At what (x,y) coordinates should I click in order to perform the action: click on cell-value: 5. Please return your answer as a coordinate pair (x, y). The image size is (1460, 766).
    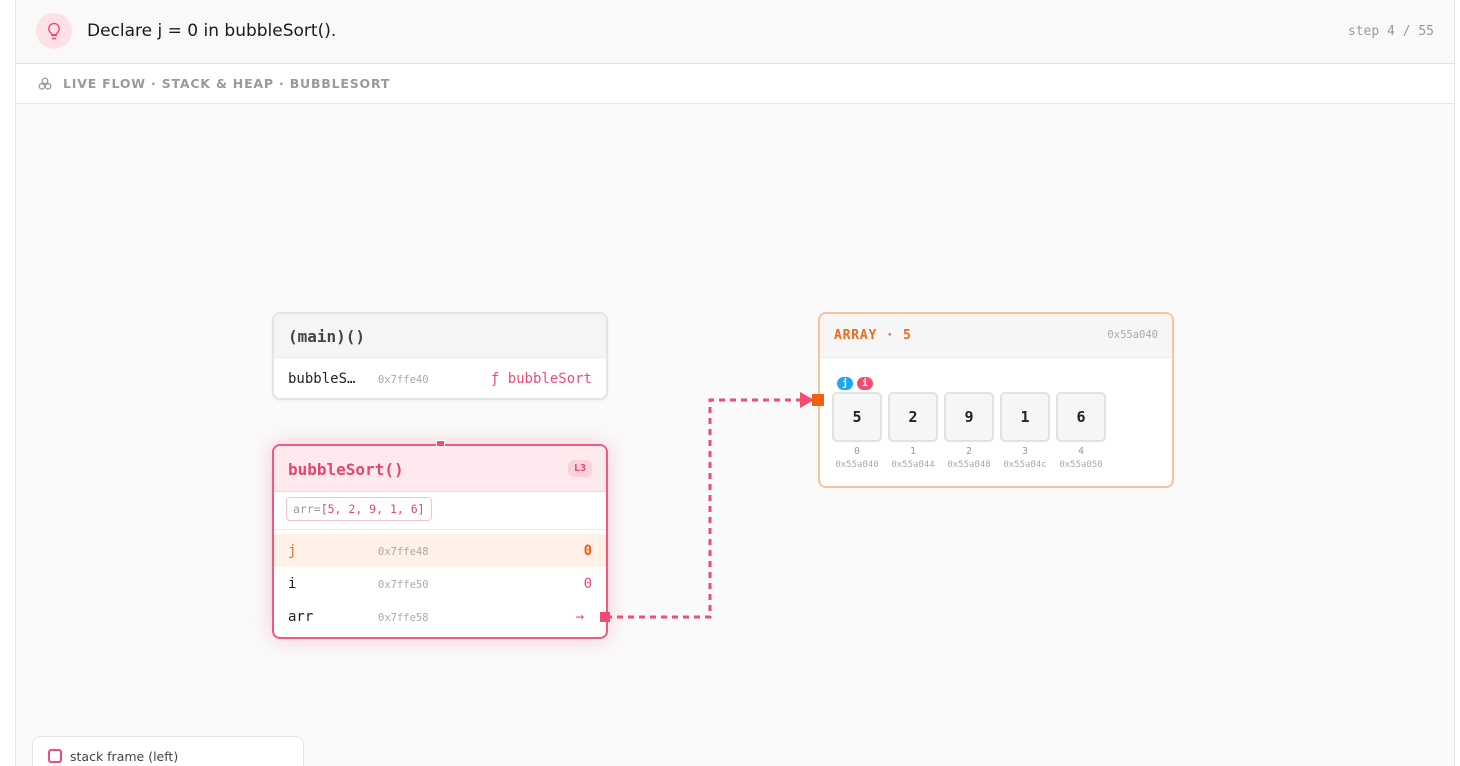
    Looking at the image, I should click on (857, 417).